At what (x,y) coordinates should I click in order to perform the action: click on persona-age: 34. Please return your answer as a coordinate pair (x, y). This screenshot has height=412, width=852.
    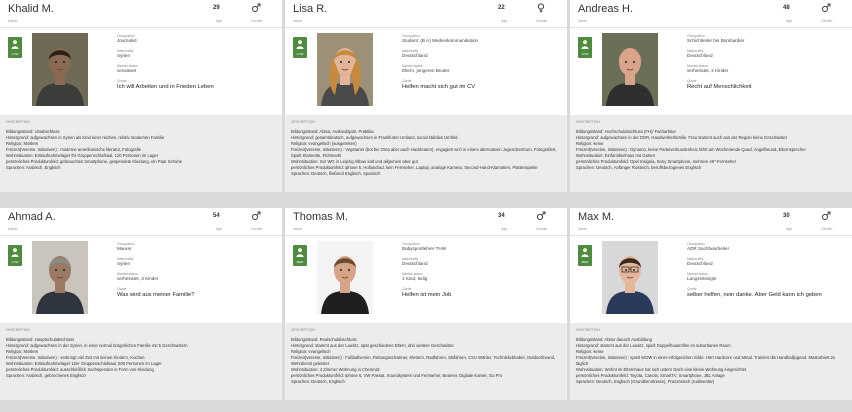
    Looking at the image, I should click on (501, 216).